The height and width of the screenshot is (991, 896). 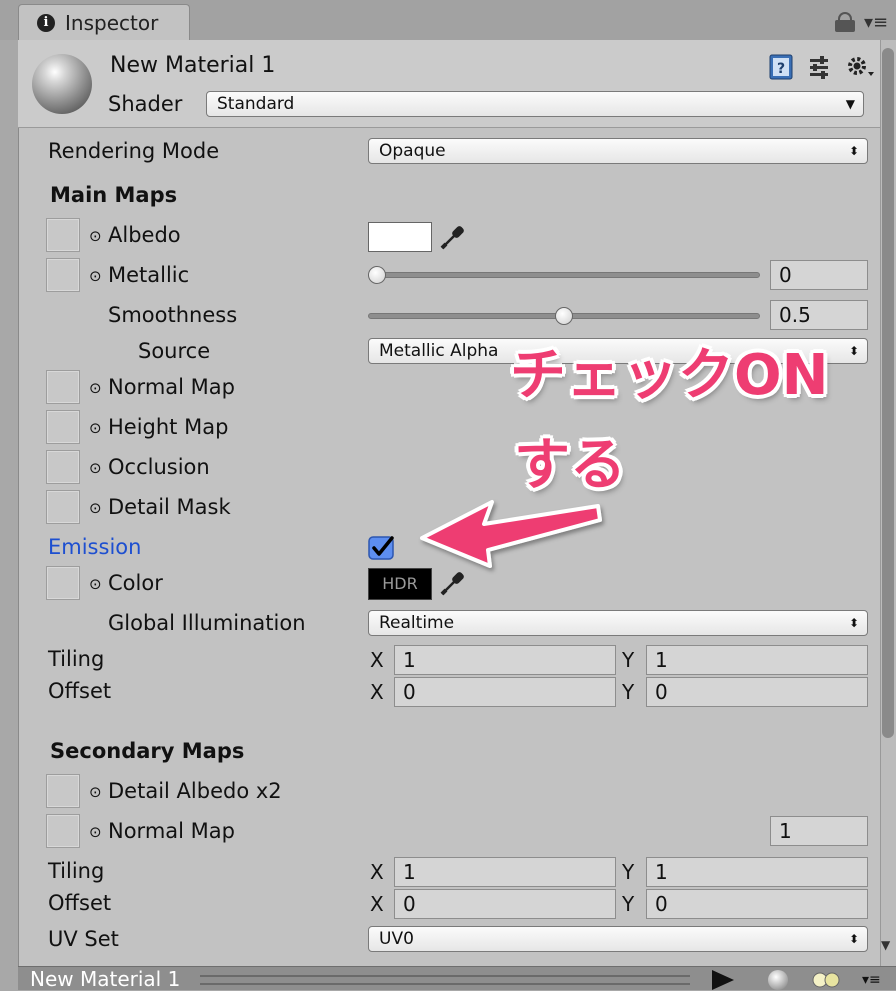 I want to click on global-illumination-value: Realtime, so click(x=417, y=623).